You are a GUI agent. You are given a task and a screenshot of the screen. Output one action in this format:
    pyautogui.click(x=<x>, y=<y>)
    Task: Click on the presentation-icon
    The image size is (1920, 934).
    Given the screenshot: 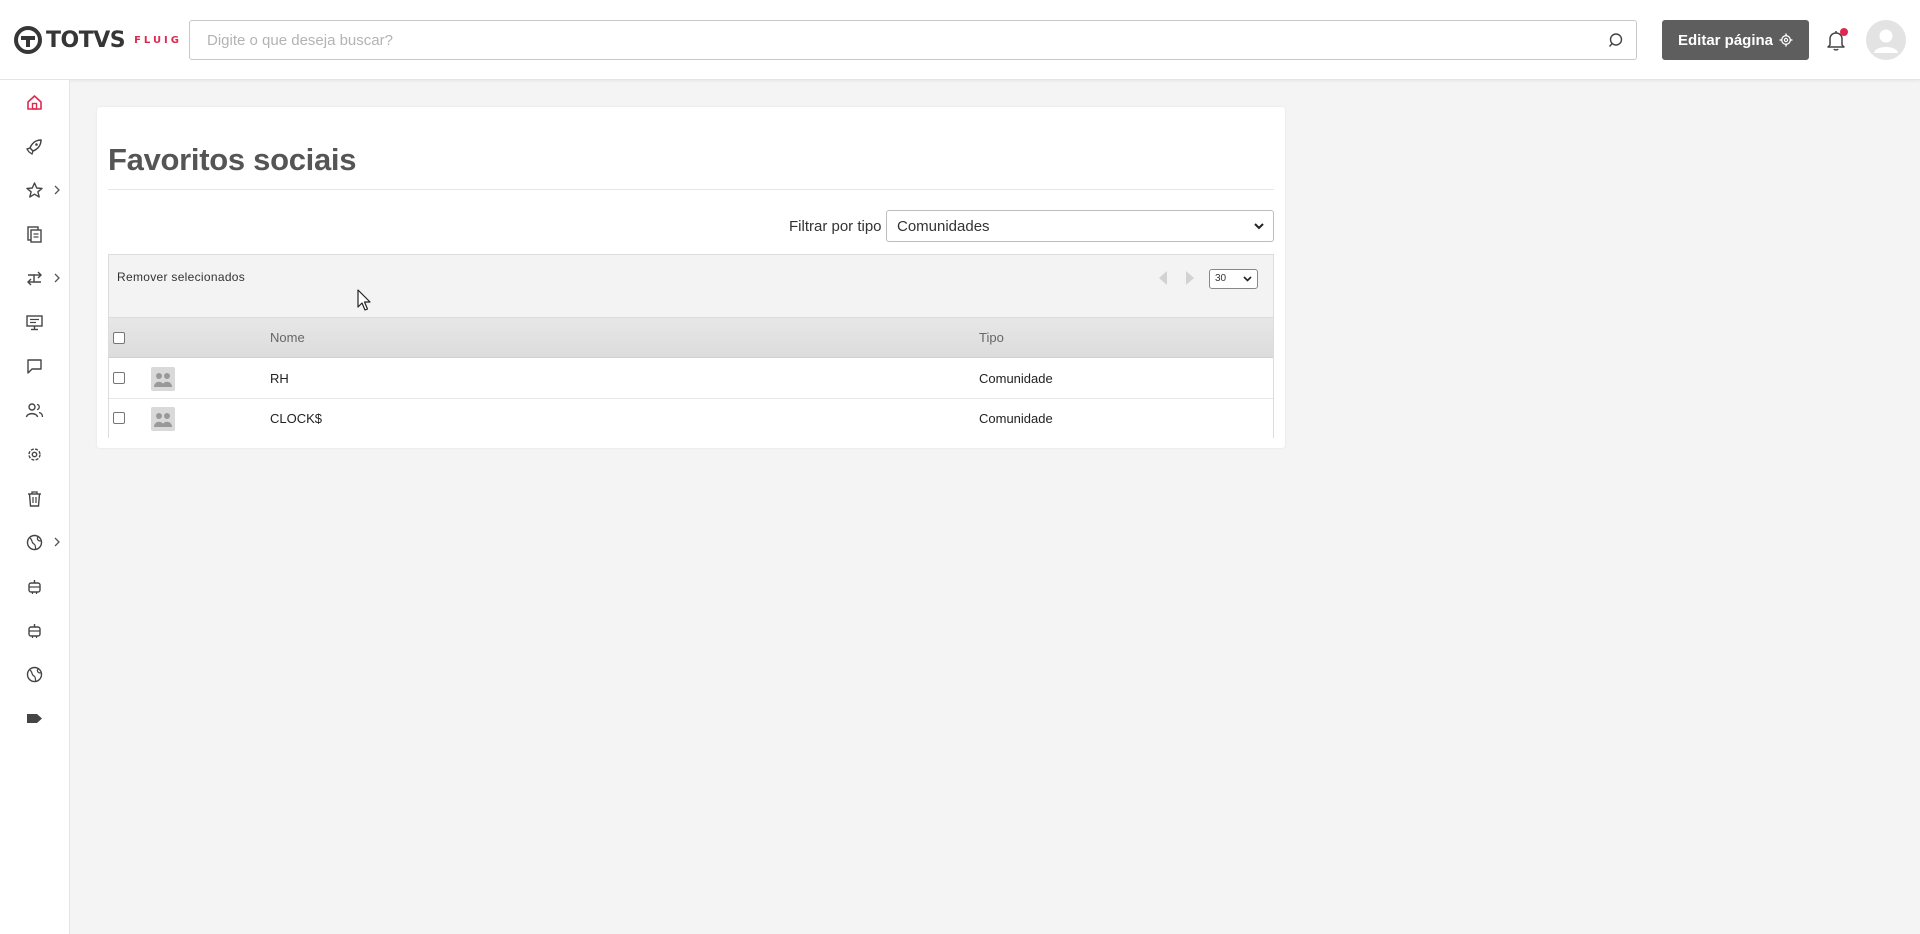 What is the action you would take?
    pyautogui.click(x=34, y=323)
    